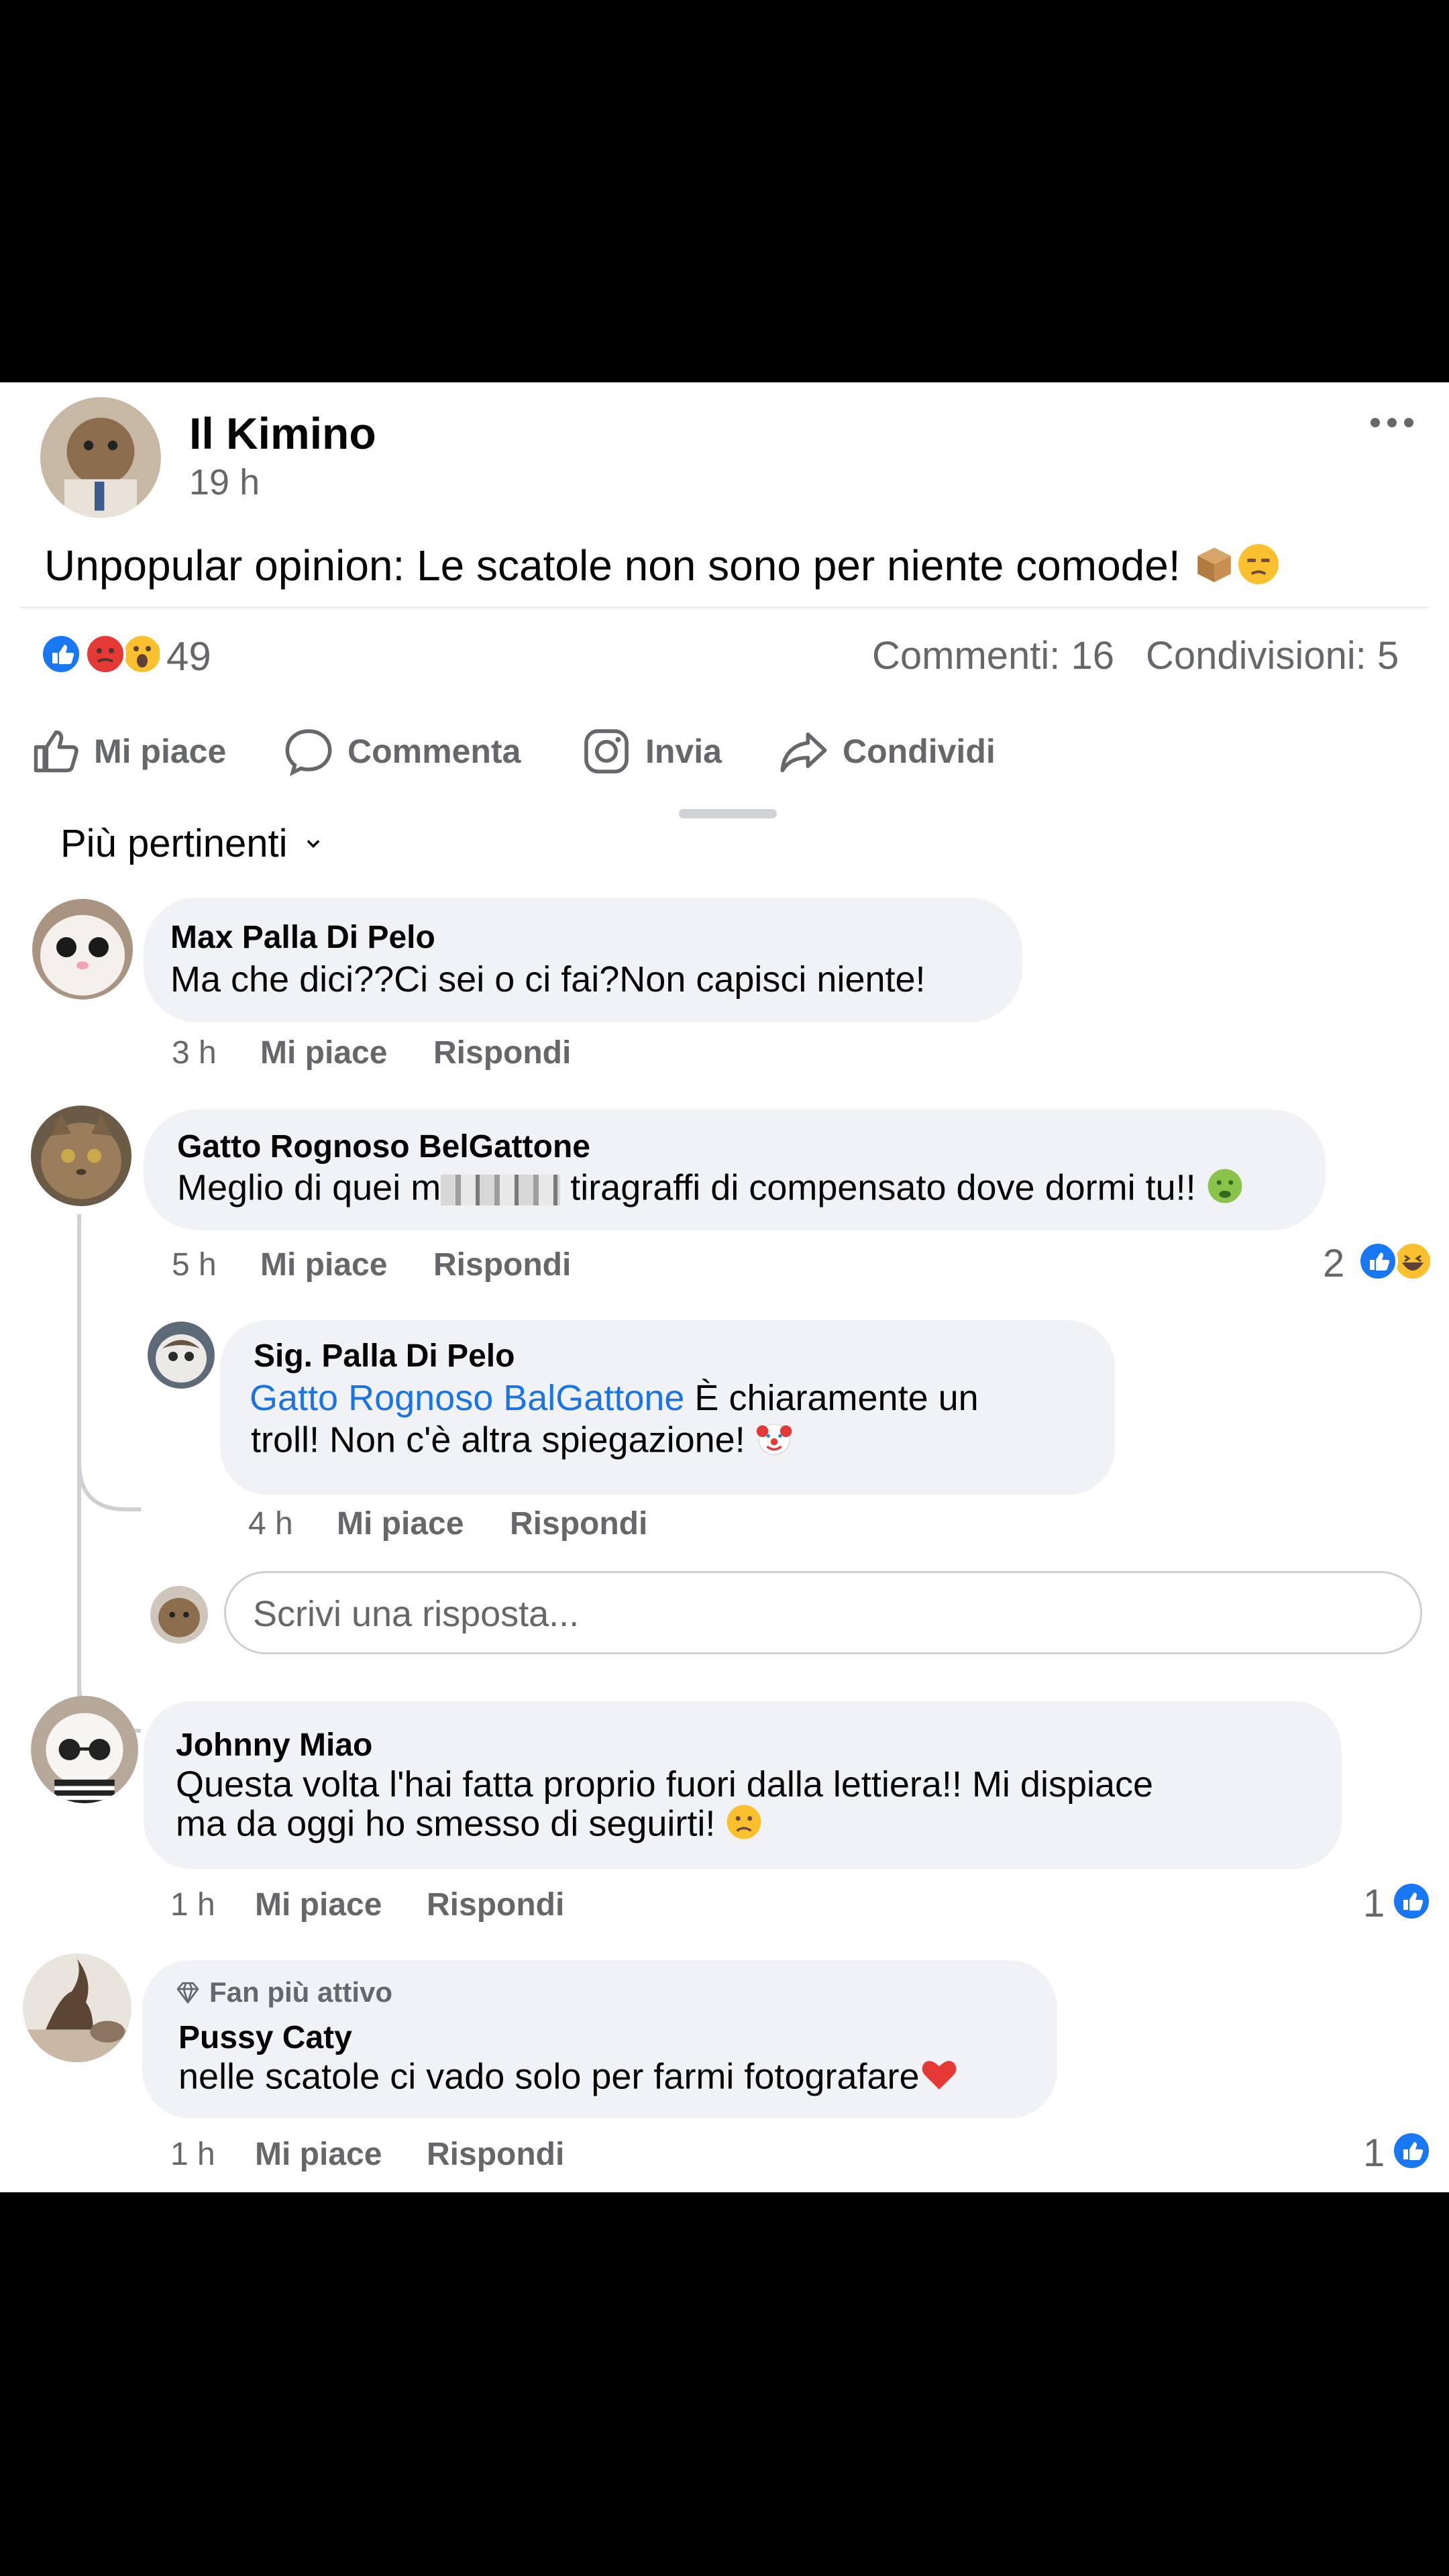 The image size is (1449, 2576). I want to click on red-heart-emoji-icon, so click(939, 2078).